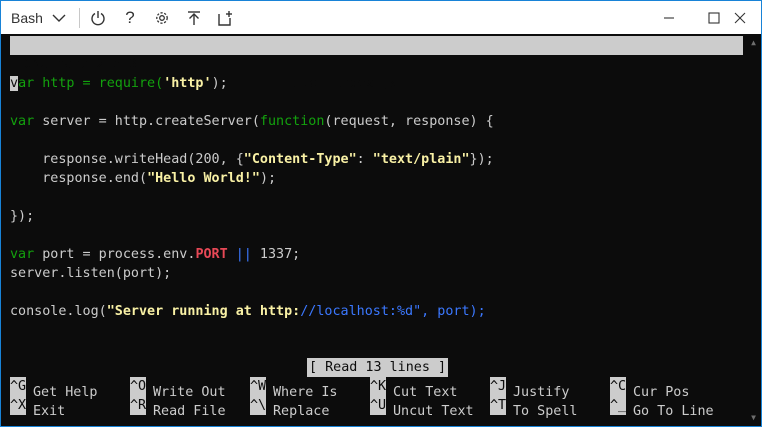 This screenshot has height=427, width=762. I want to click on close-button, so click(739, 18).